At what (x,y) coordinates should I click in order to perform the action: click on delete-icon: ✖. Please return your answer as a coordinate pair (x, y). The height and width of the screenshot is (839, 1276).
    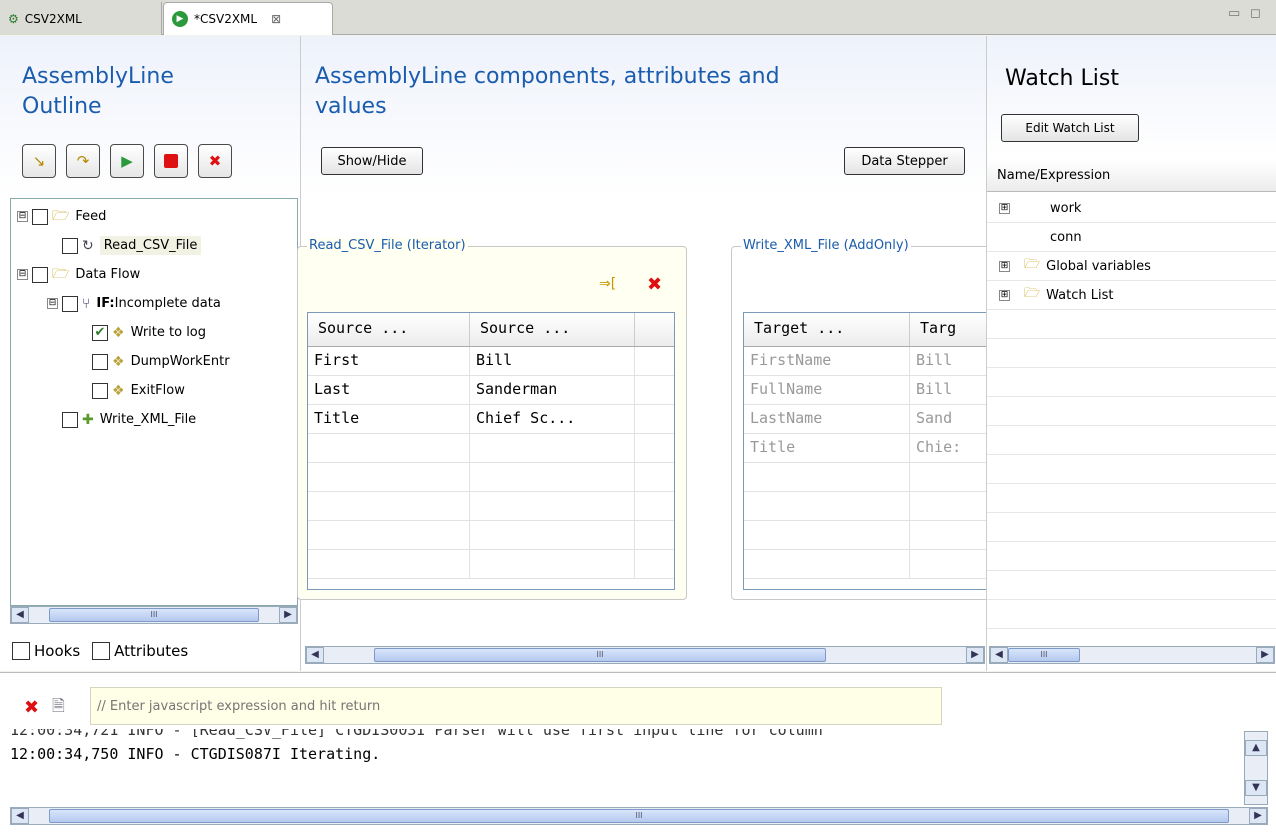
    Looking at the image, I should click on (654, 284).